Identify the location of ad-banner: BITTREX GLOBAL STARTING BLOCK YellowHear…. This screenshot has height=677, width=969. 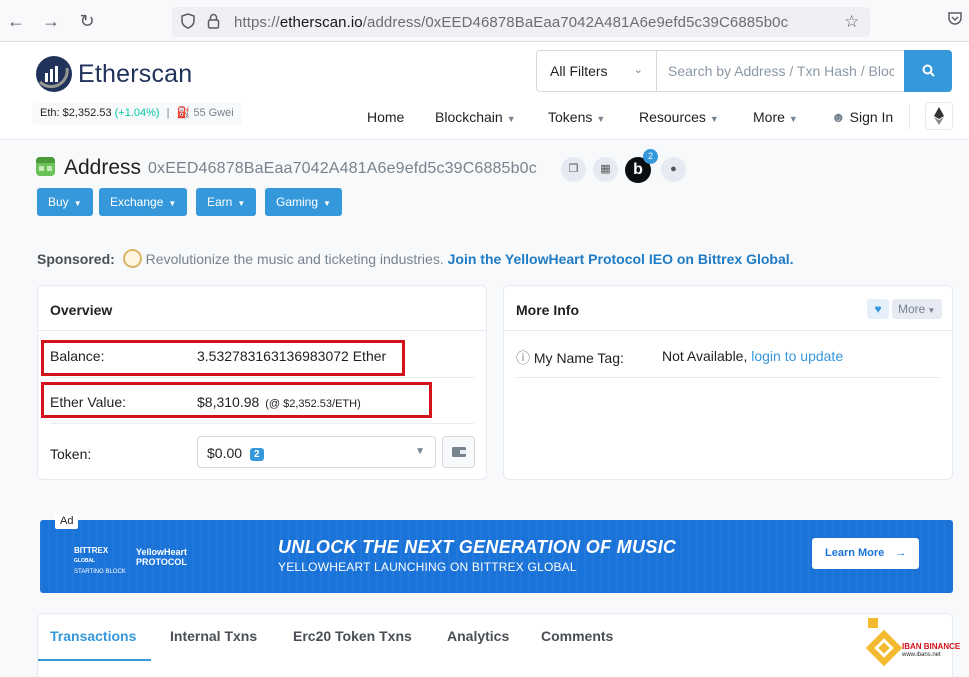
(496, 556).